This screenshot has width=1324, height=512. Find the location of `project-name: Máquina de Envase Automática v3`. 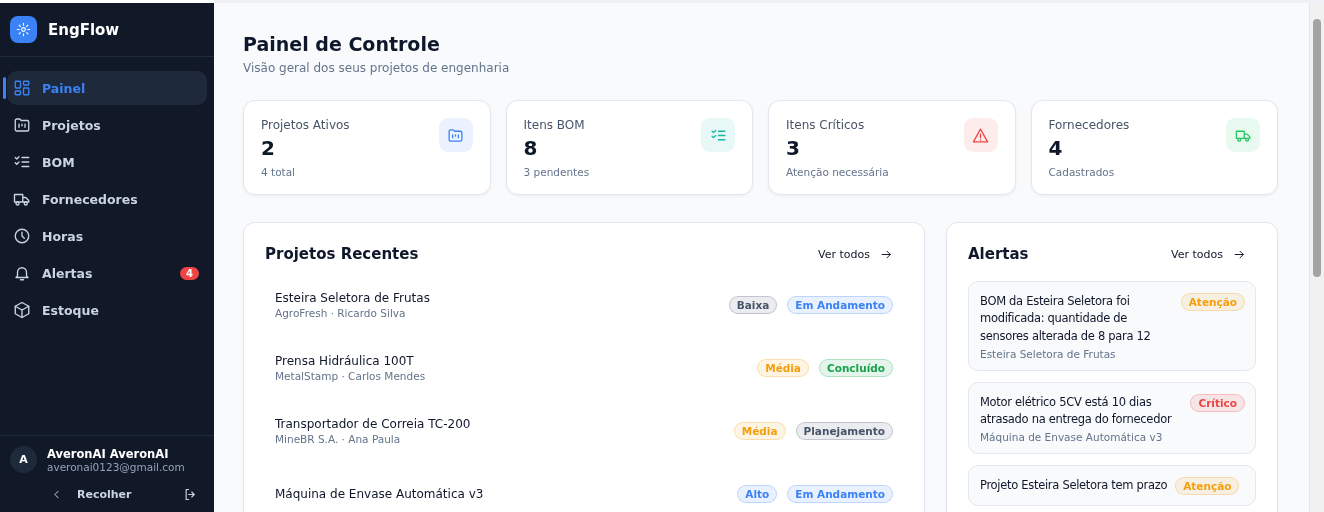

project-name: Máquina de Envase Automática v3 is located at coordinates (379, 493).